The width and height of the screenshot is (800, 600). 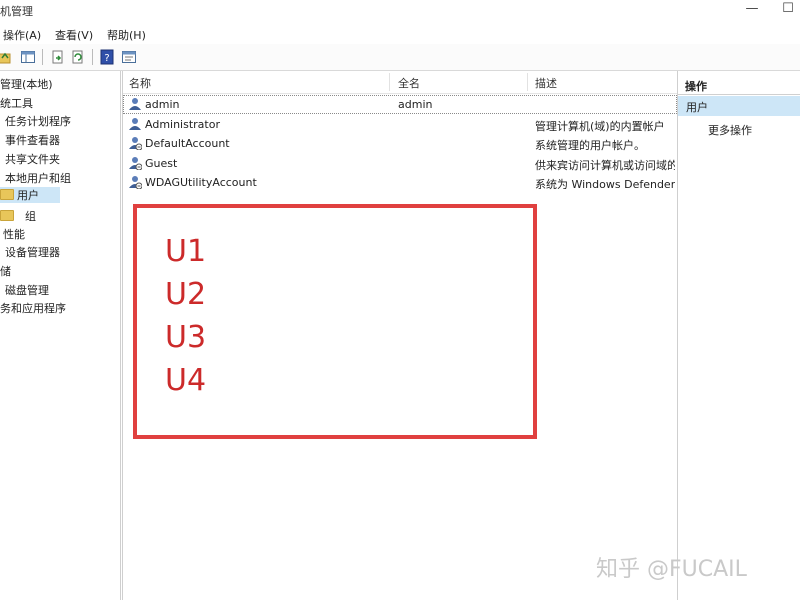 I want to click on user-name: WDAGUtilityAccount, so click(x=201, y=182).